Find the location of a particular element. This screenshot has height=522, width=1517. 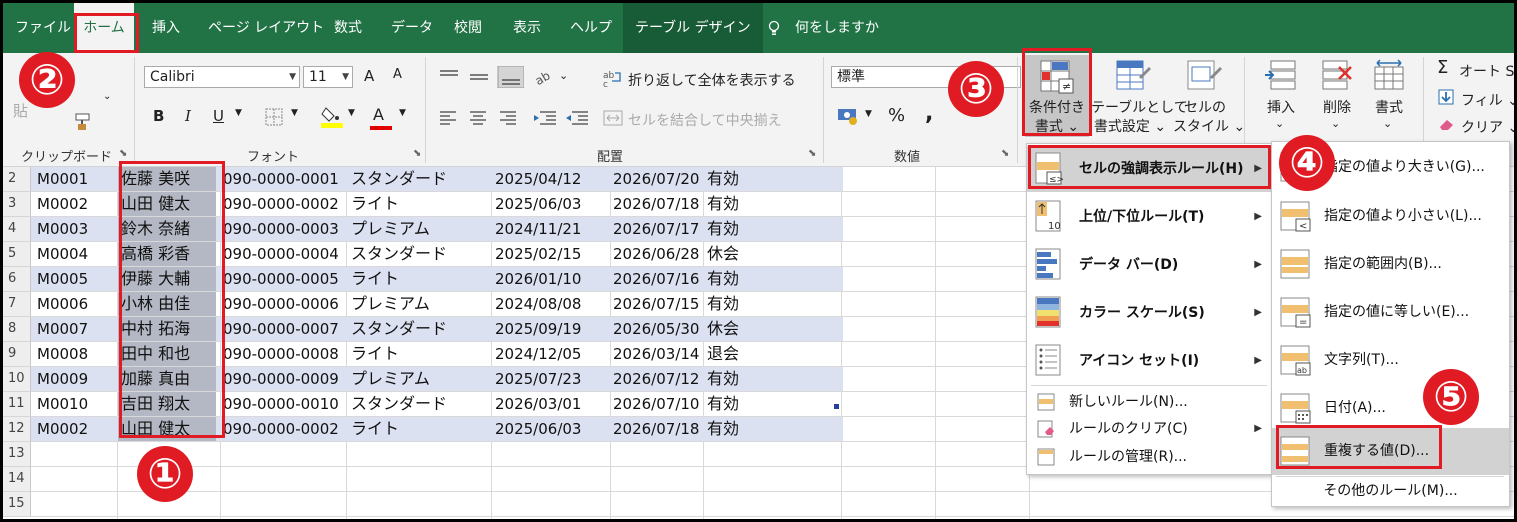

cell-end: 2026/07/12 is located at coordinates (656, 379).